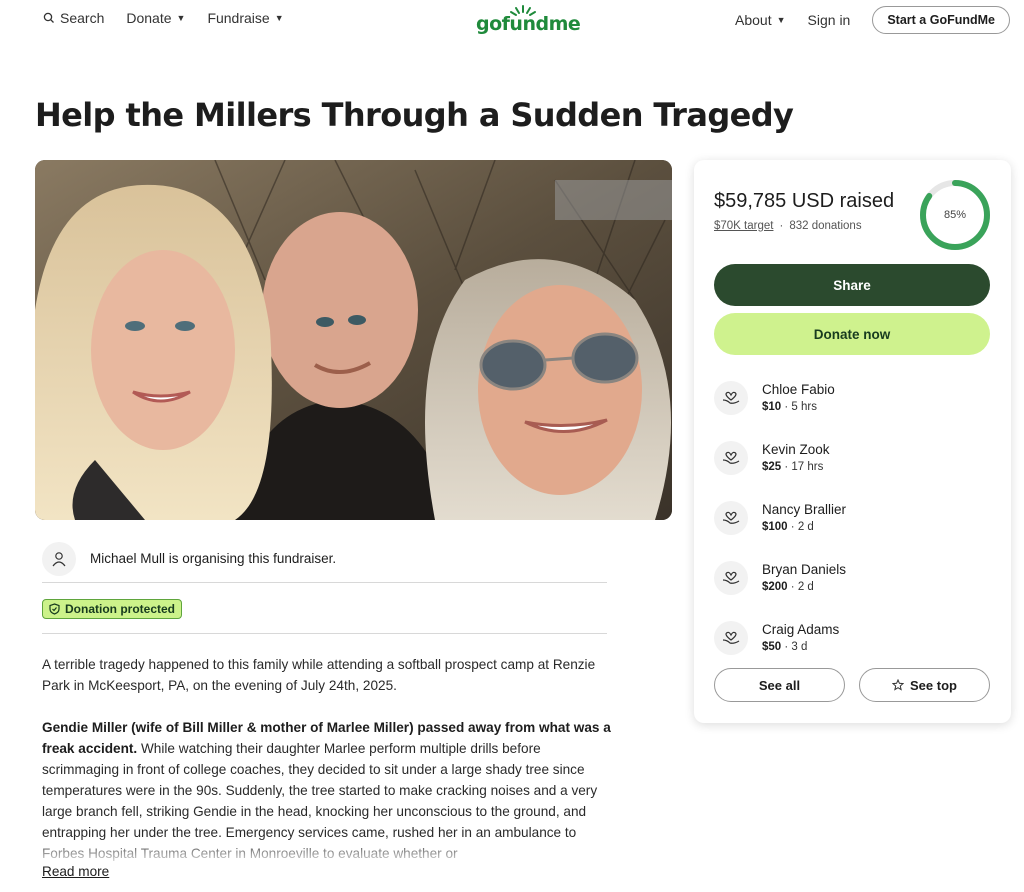 The width and height of the screenshot is (1024, 892). I want to click on see-top-button: See top, so click(924, 685).